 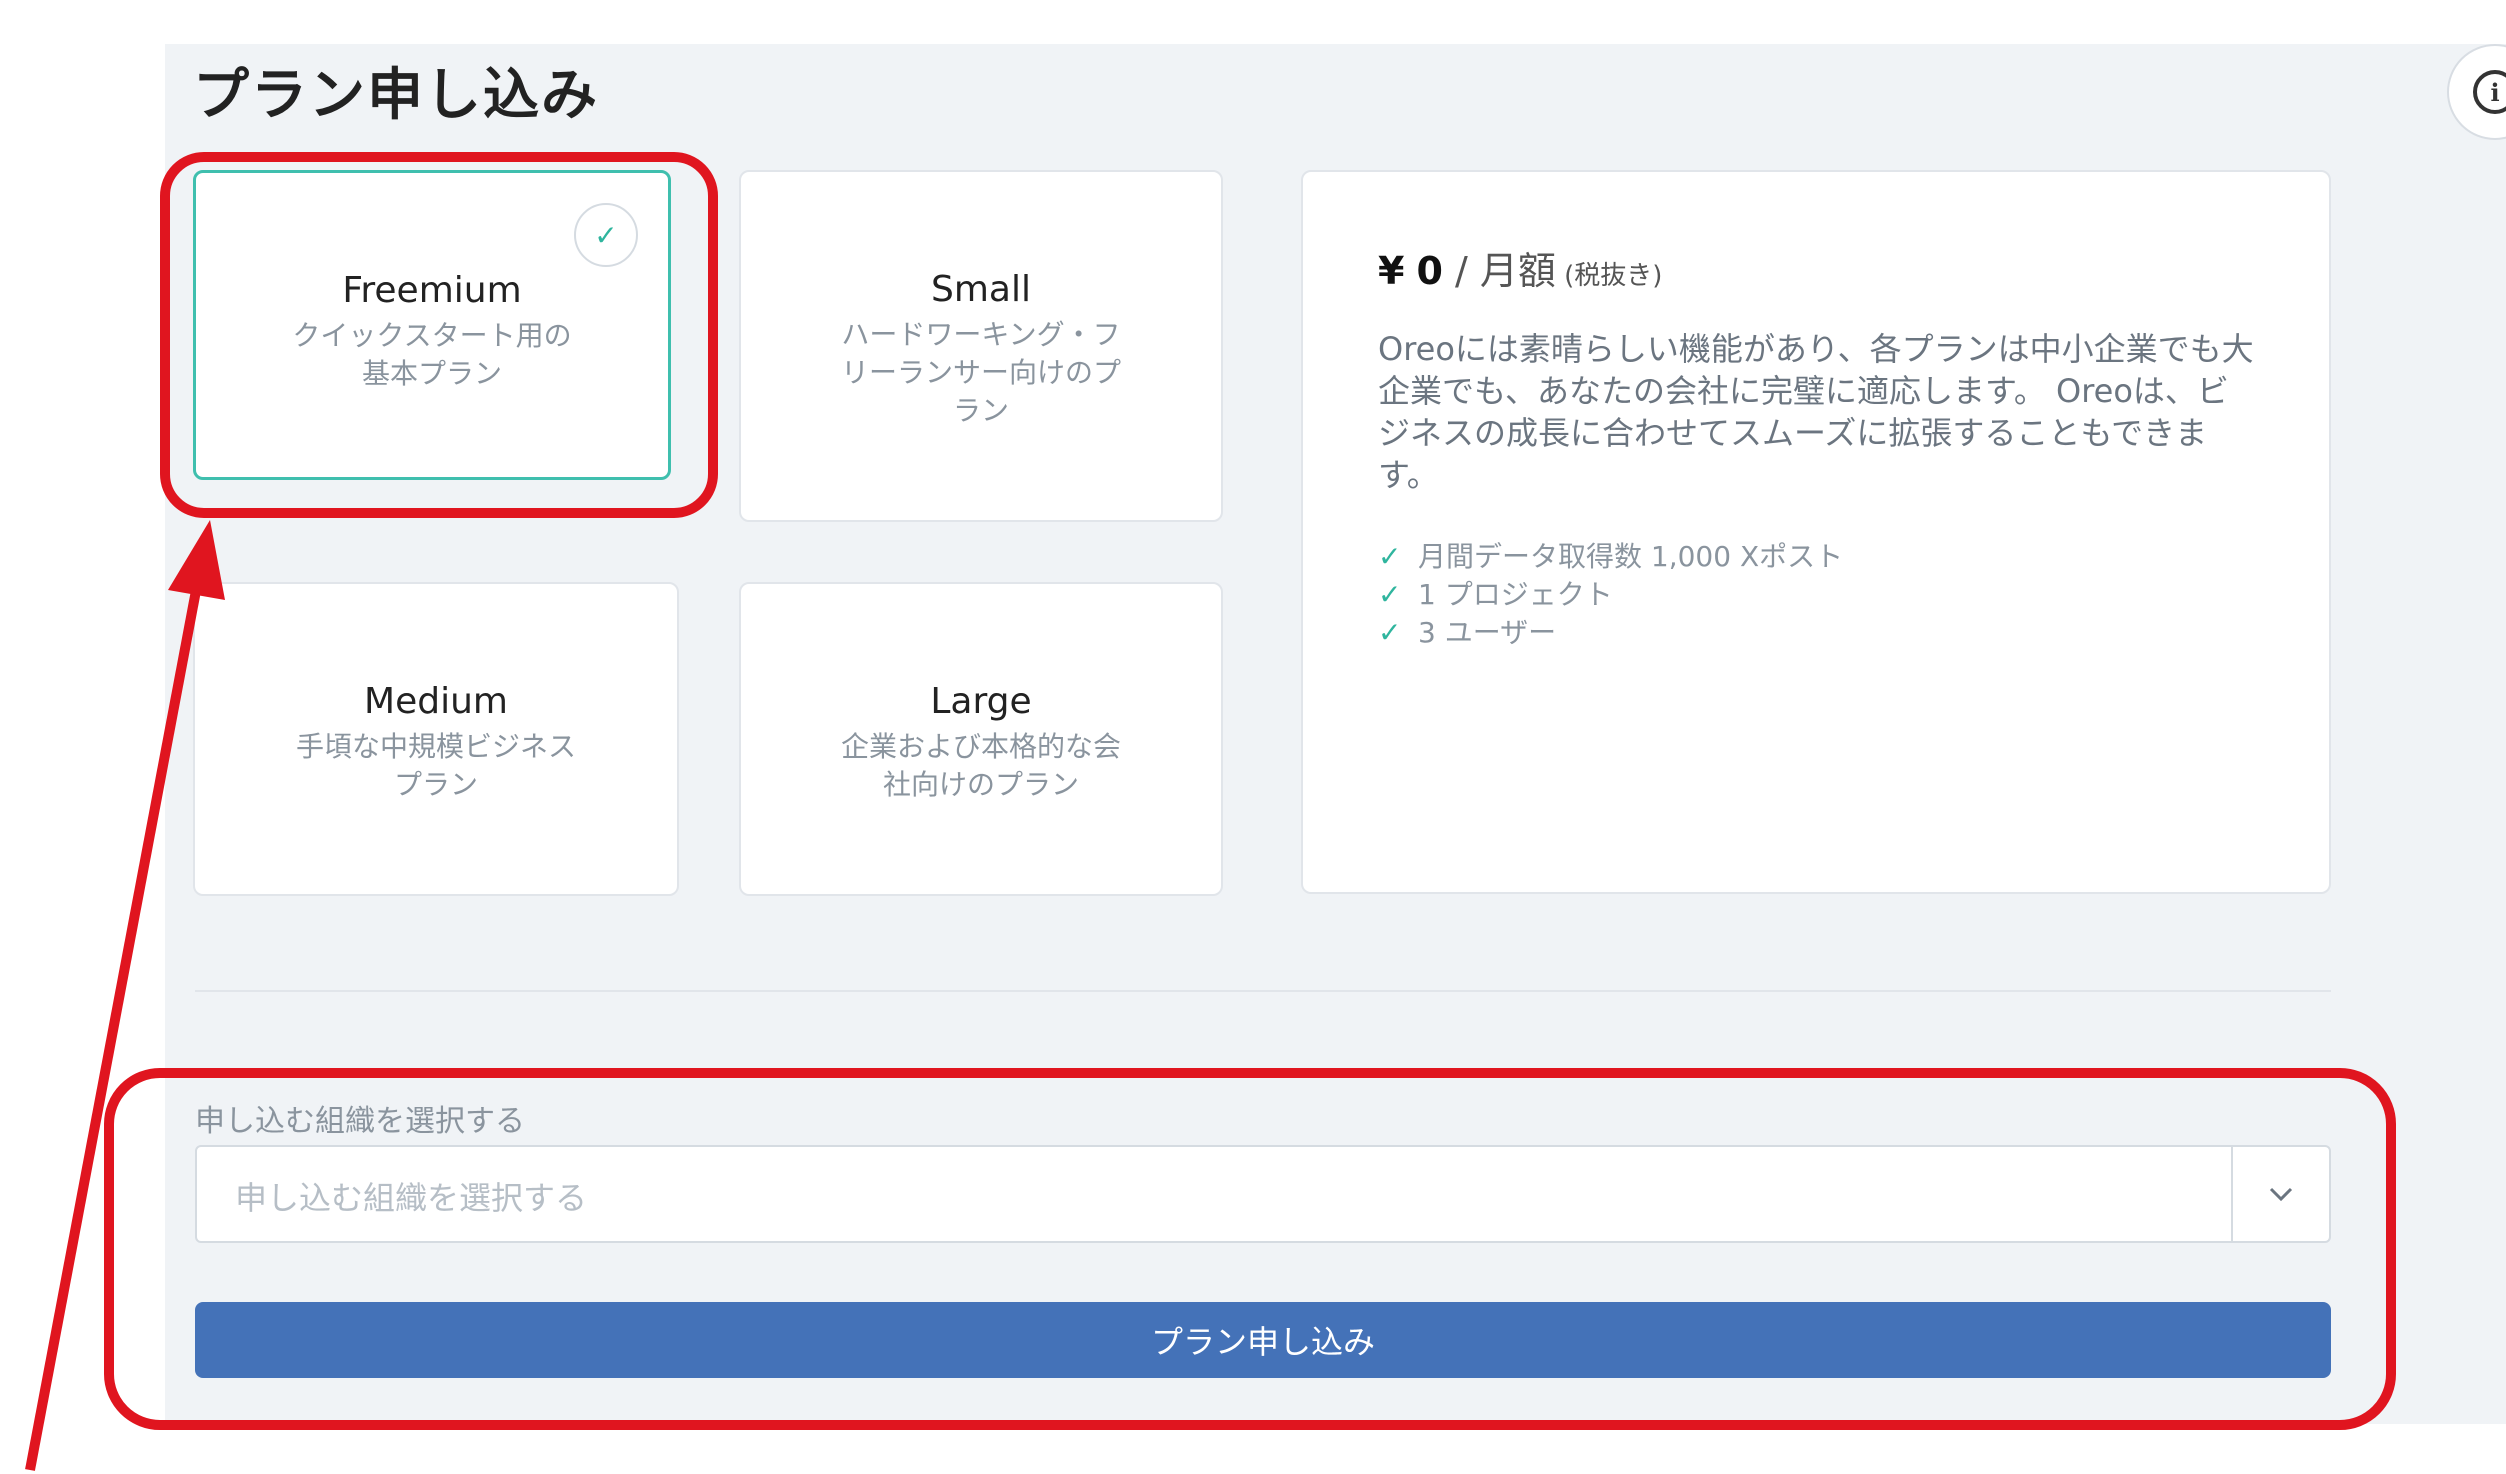 What do you see at coordinates (125, 995) in the screenshot?
I see `annotation-arrow-icon` at bounding box center [125, 995].